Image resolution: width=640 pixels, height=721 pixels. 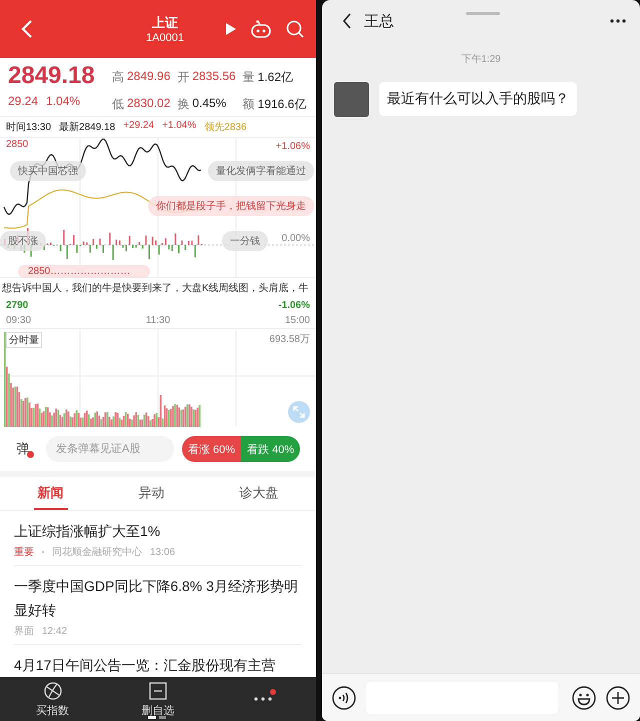 I want to click on stat-value: 0.45%, so click(x=209, y=104).